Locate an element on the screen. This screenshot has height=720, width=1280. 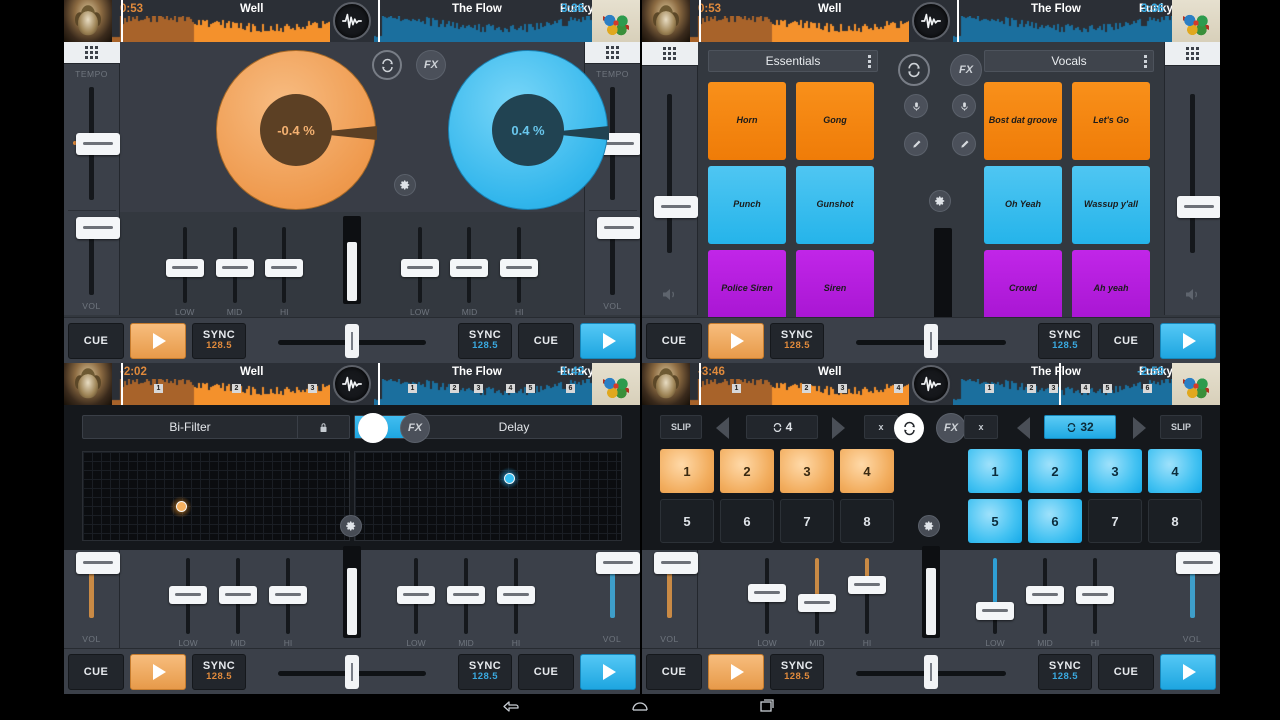
edit-button-right is located at coordinates (964, 144).